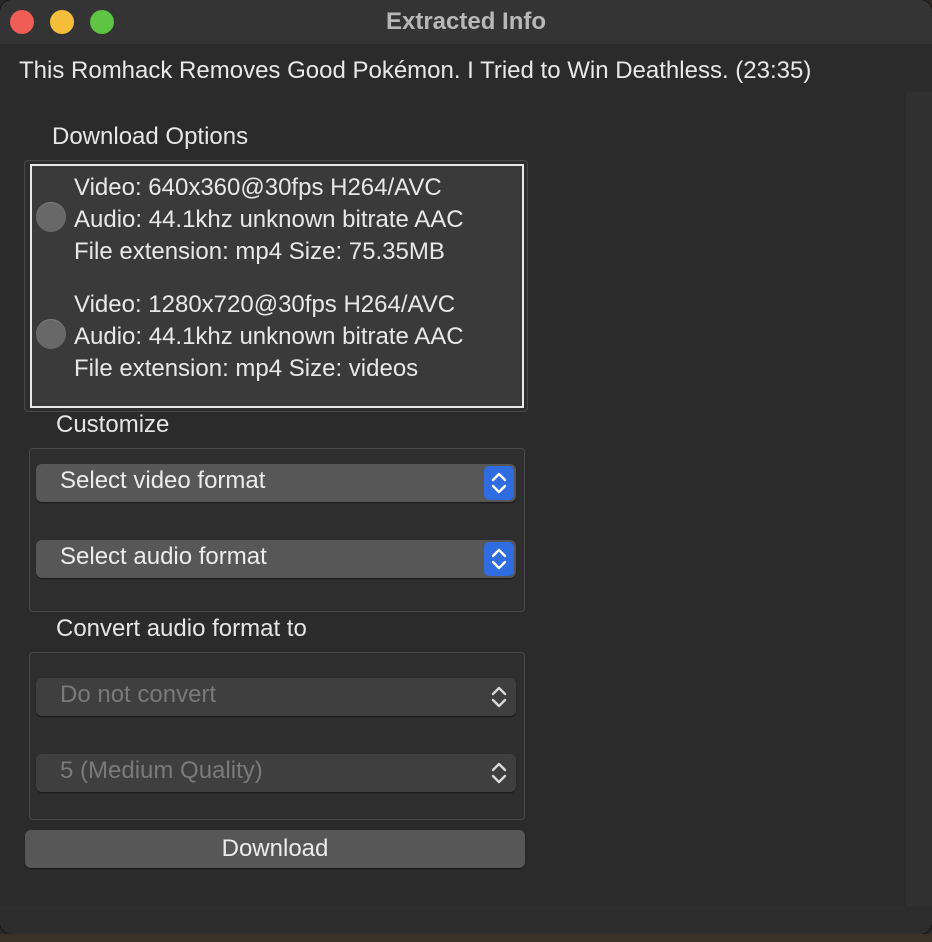 The image size is (932, 942). Describe the element at coordinates (466, 920) in the screenshot. I see `window-footer` at that location.